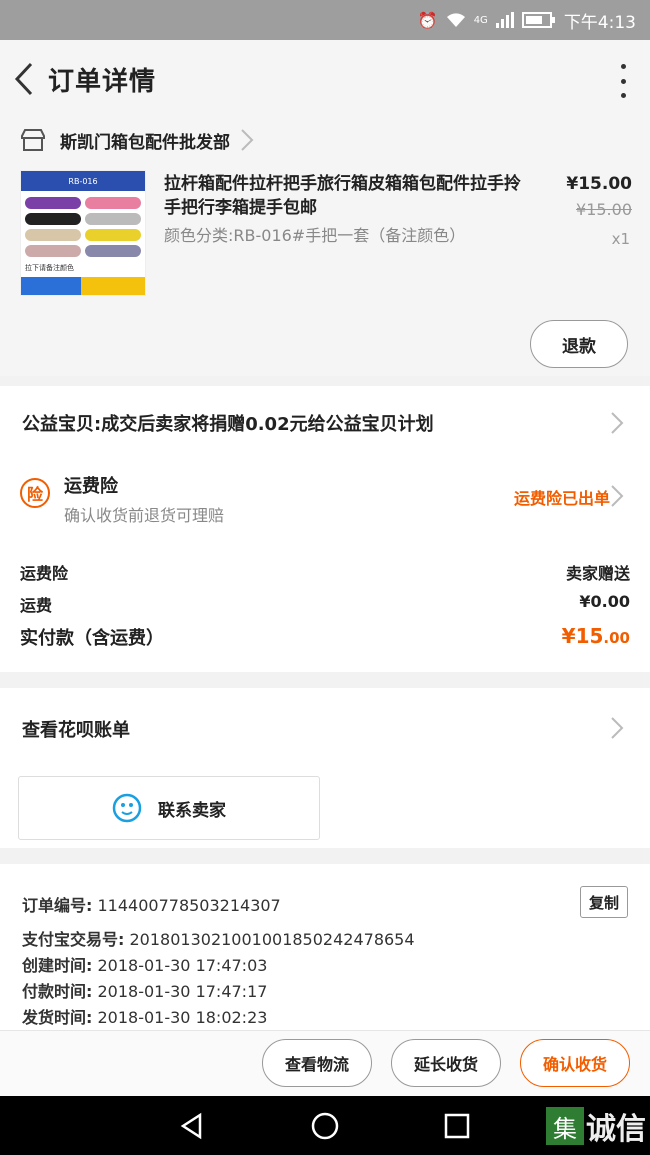 The height and width of the screenshot is (1155, 650). Describe the element at coordinates (565, 1126) in the screenshot. I see `watermark-box: 集` at that location.